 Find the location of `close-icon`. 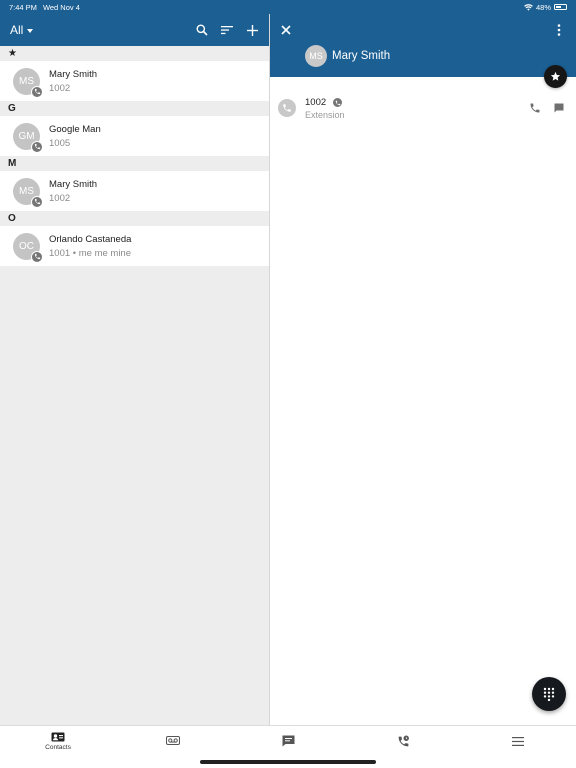

close-icon is located at coordinates (286, 30).